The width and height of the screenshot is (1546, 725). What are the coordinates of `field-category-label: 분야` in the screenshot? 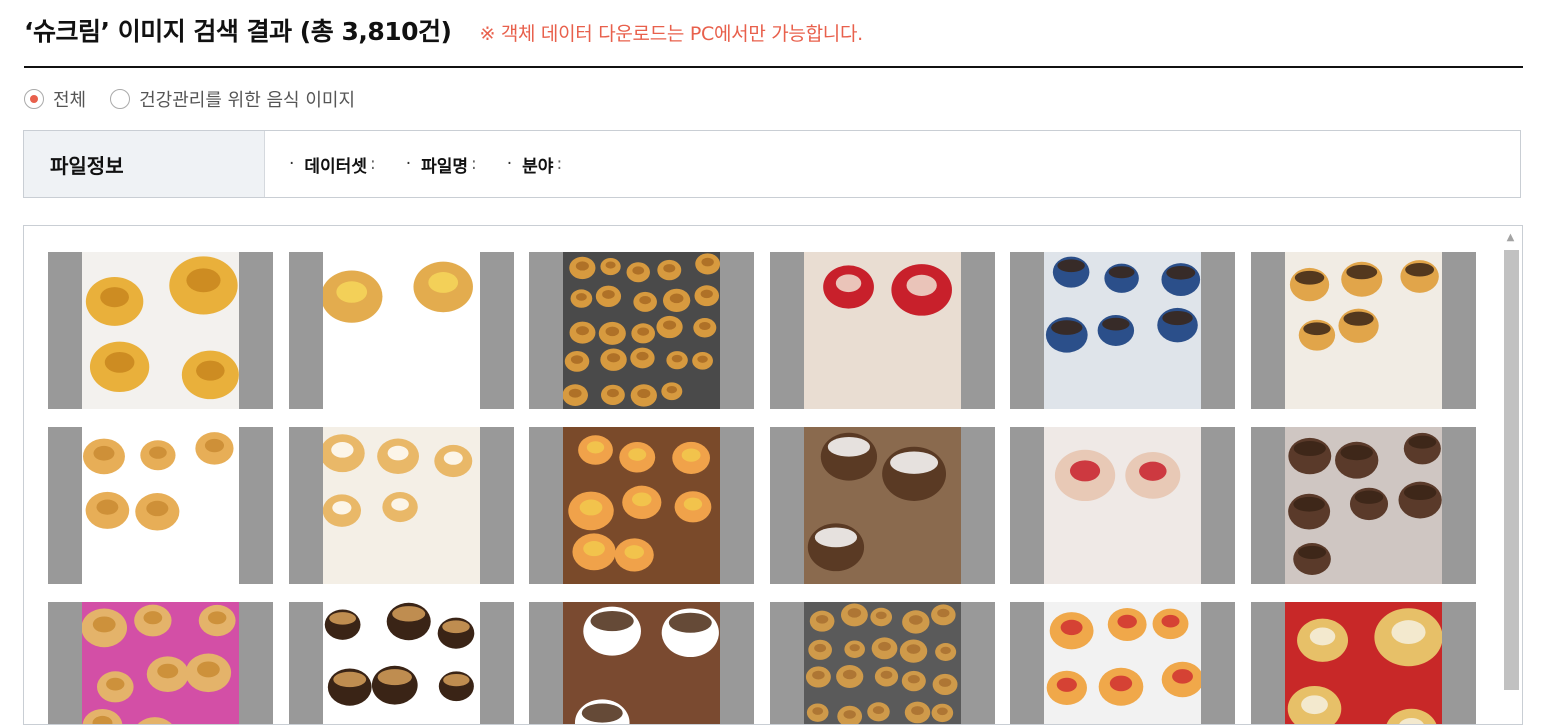 It's located at (537, 164).